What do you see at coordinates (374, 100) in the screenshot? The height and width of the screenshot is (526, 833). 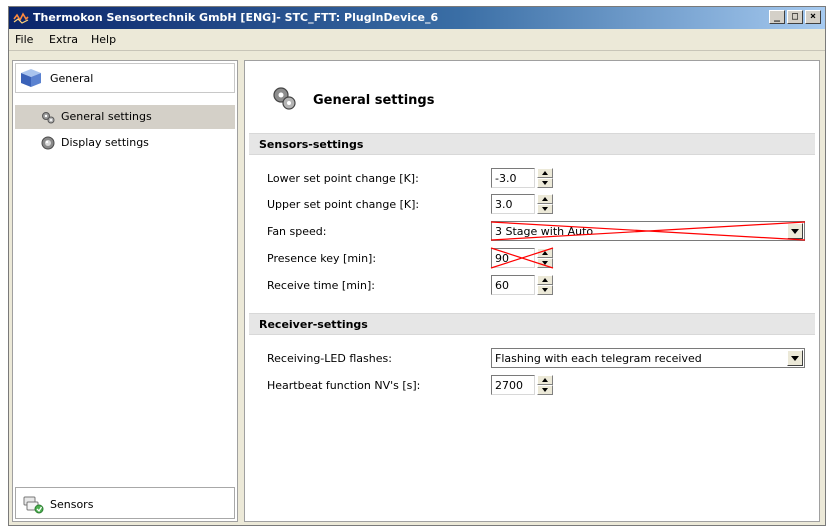 I see `page-title: General settings` at bounding box center [374, 100].